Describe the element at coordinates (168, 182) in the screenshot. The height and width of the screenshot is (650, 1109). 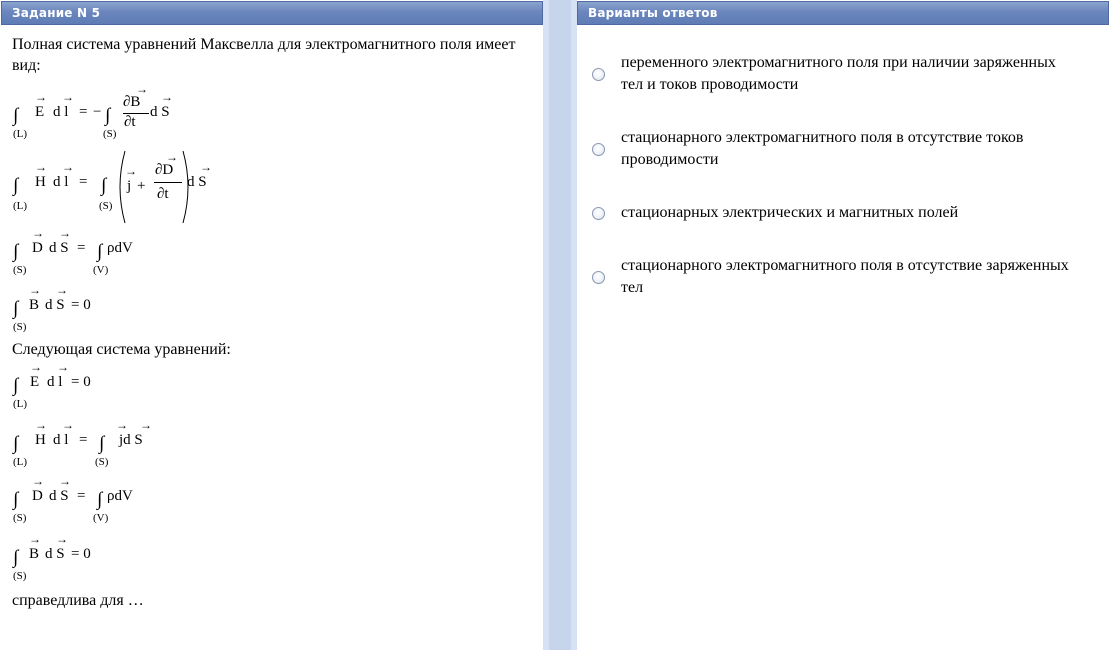
I see `fraction-bar` at that location.